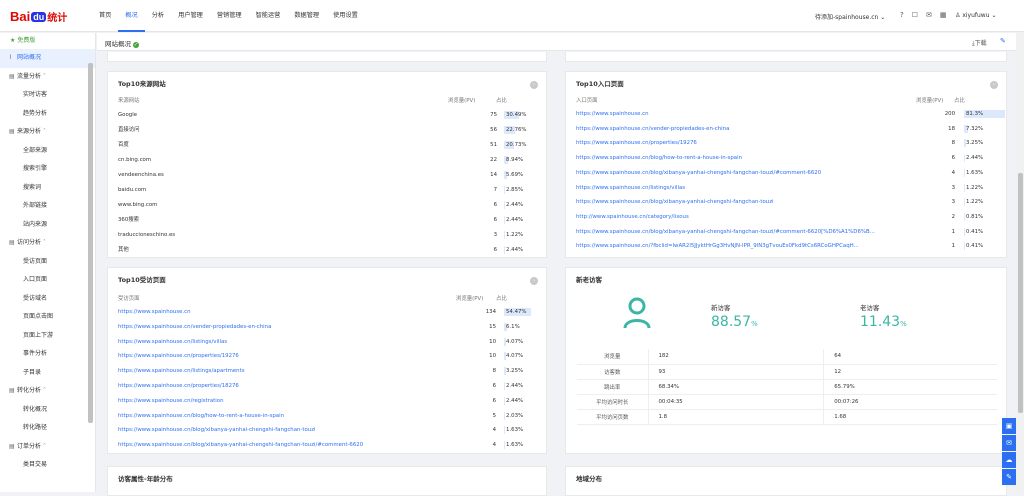 This screenshot has width=1024, height=496. What do you see at coordinates (47, 373) in the screenshot?
I see `sidebar-item: 子目录` at bounding box center [47, 373].